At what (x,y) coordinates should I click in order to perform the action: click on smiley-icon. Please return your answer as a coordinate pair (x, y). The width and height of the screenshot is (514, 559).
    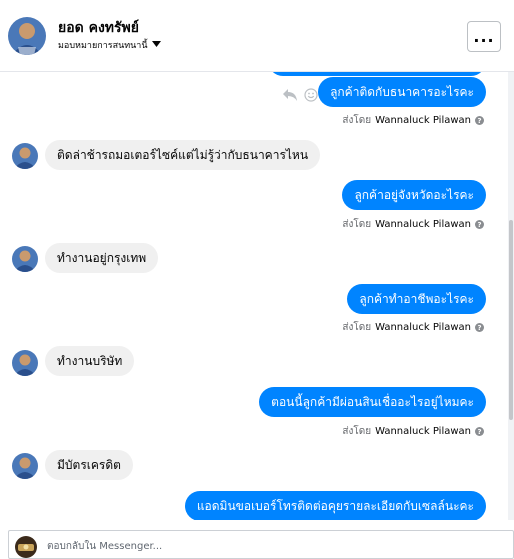
    Looking at the image, I should click on (311, 96).